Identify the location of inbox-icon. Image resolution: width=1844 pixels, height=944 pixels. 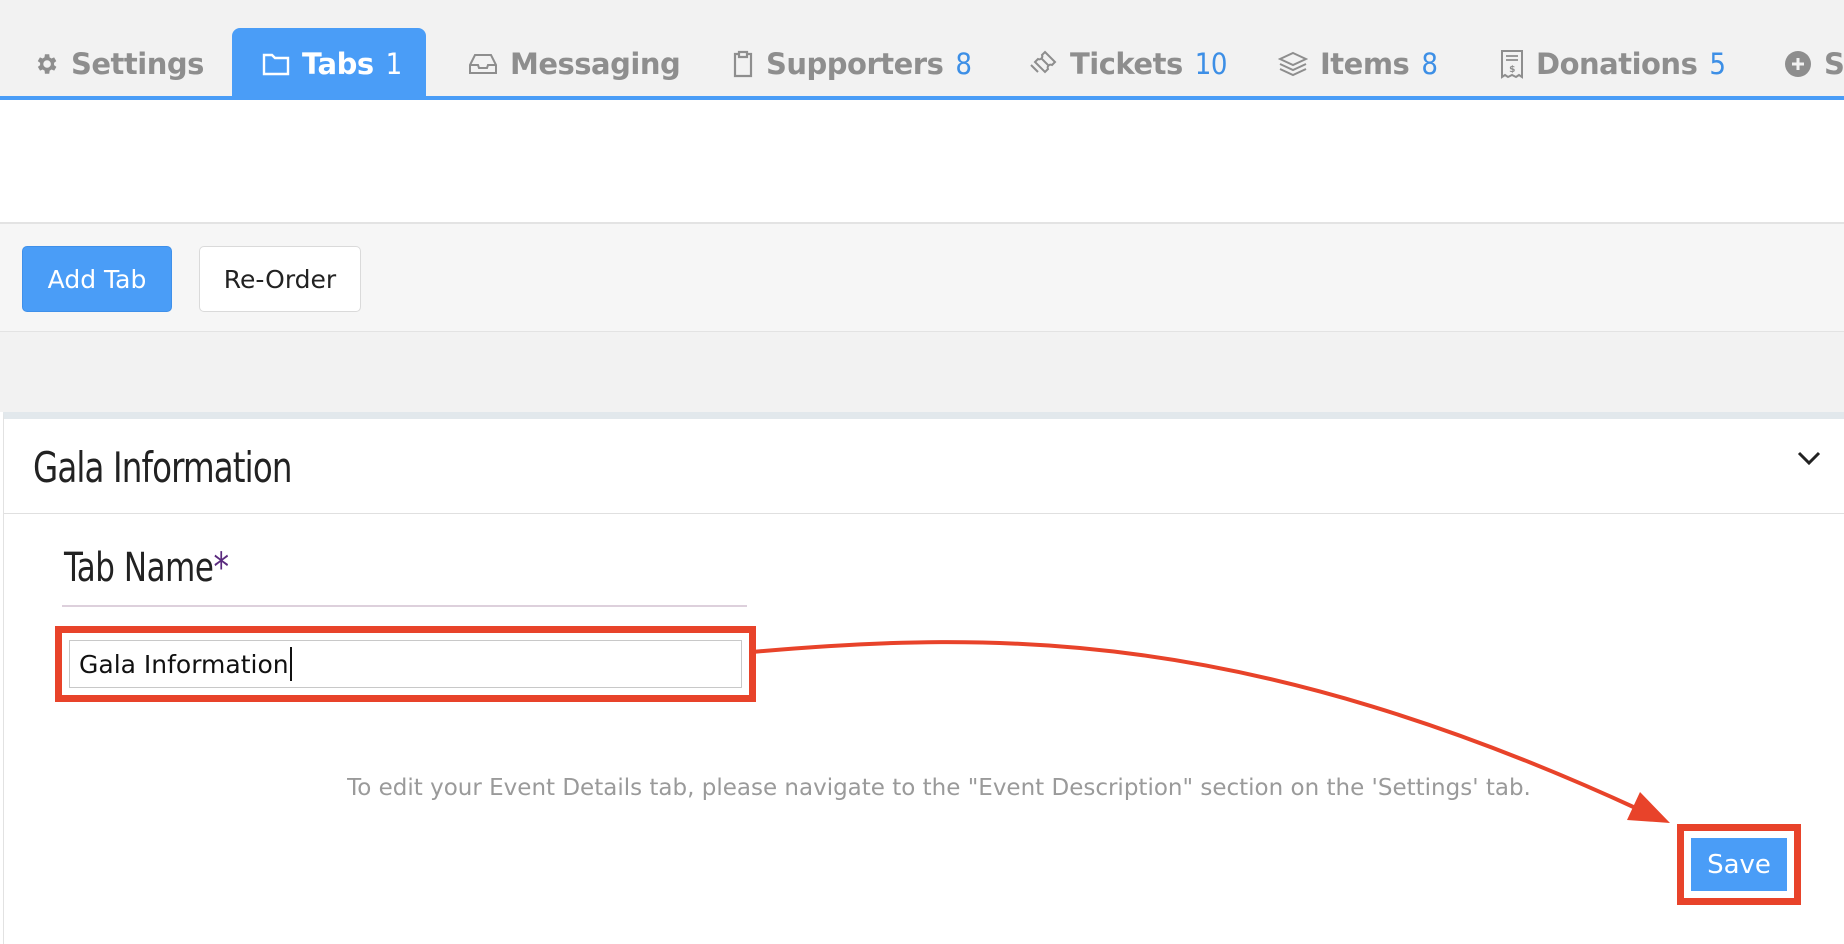
(483, 64).